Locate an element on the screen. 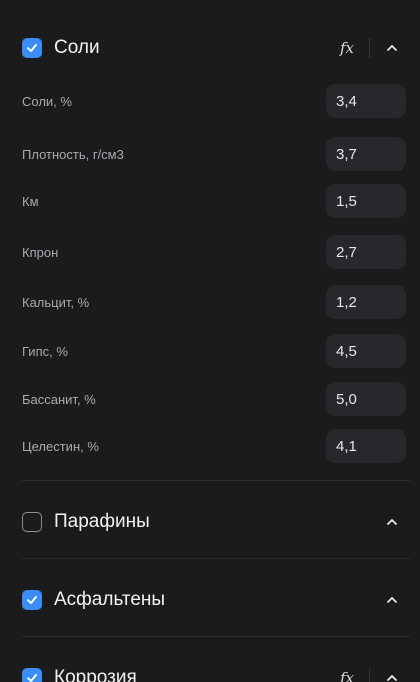 The image size is (420, 682). field-label: Гипс, % is located at coordinates (45, 351).